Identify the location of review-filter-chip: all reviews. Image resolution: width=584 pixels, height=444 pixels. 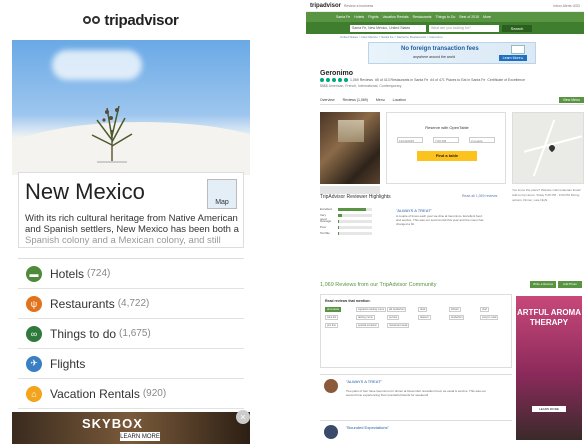
(333, 309).